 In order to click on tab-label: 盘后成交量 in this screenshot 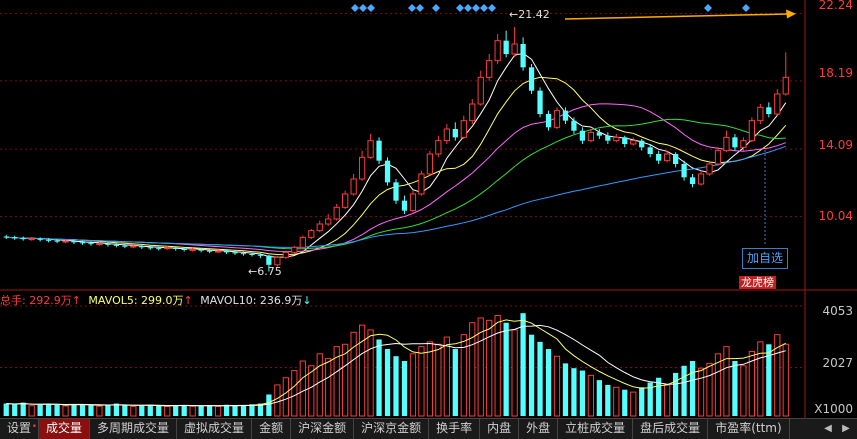, I will do `click(670, 428)`.